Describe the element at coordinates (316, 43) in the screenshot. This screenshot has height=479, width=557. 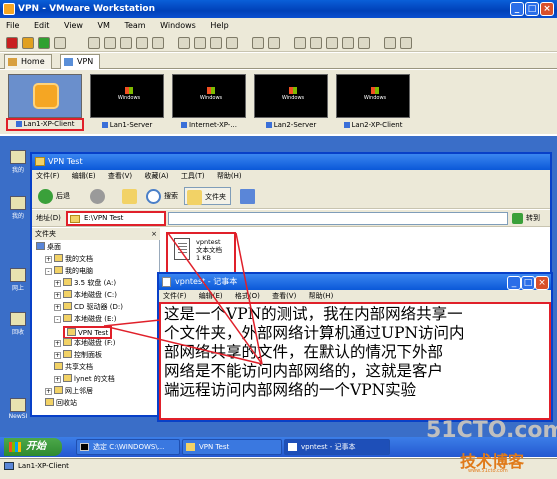
I see `tabs-toggle-icon` at that location.